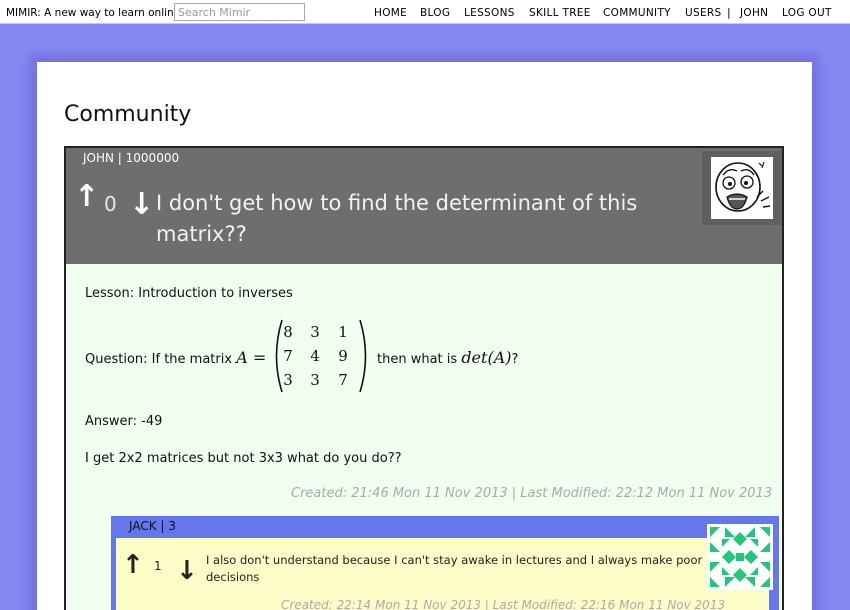 The image size is (850, 610). Describe the element at coordinates (141, 205) in the screenshot. I see `downvote-arrow-icon: ↓` at that location.